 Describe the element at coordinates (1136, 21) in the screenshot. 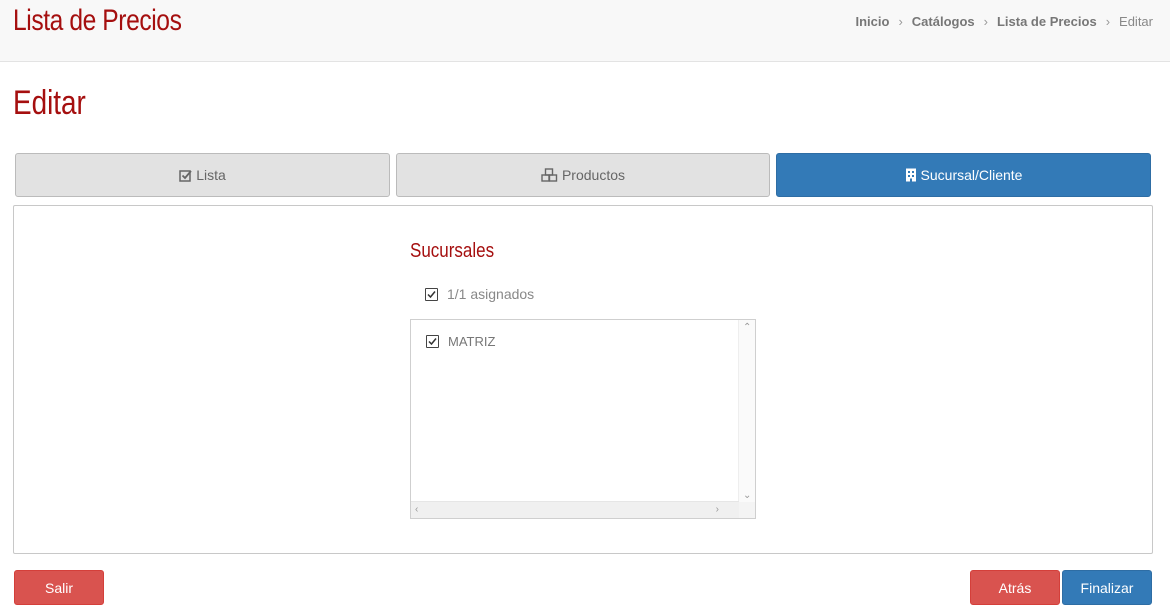

I see `breadcrumb-current: Editar` at that location.